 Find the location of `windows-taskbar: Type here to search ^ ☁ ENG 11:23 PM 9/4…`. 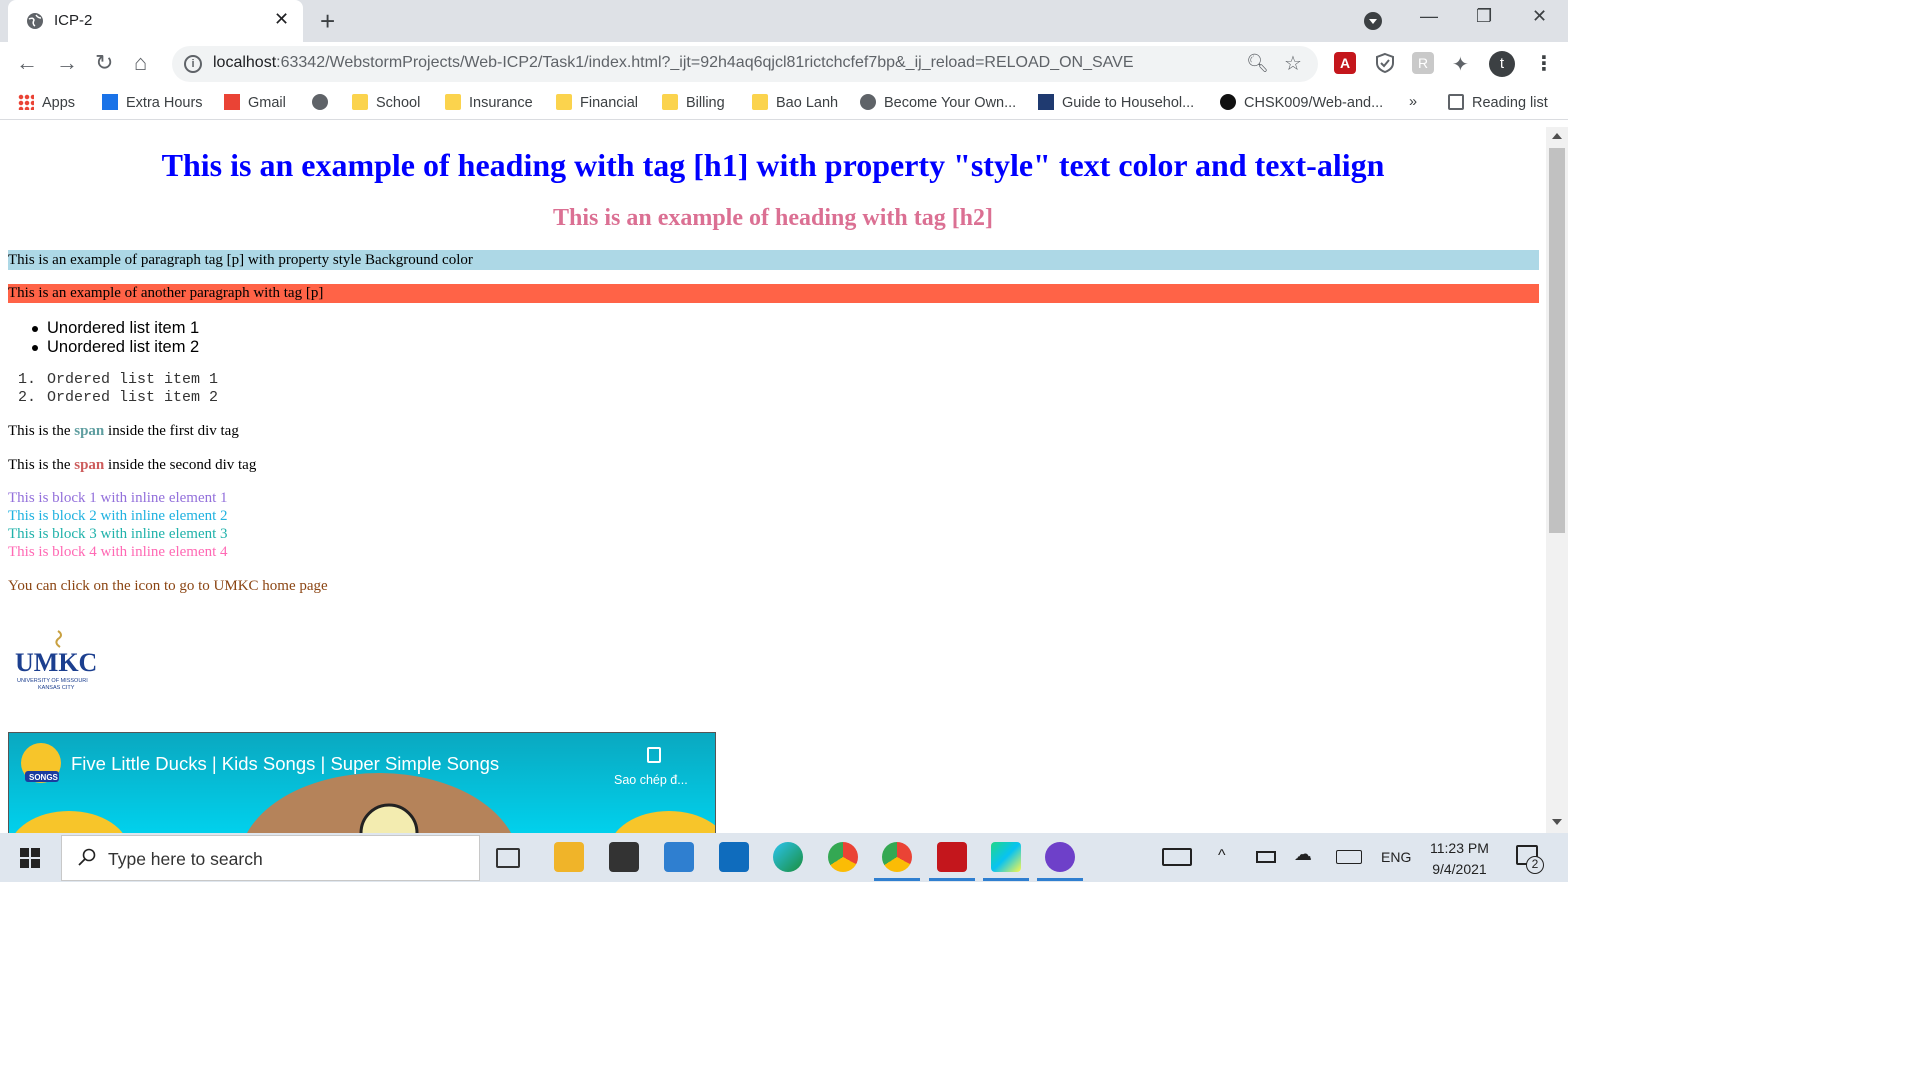

windows-taskbar: Type here to search ^ ☁ ENG 11:23 PM 9/4… is located at coordinates (784, 857).